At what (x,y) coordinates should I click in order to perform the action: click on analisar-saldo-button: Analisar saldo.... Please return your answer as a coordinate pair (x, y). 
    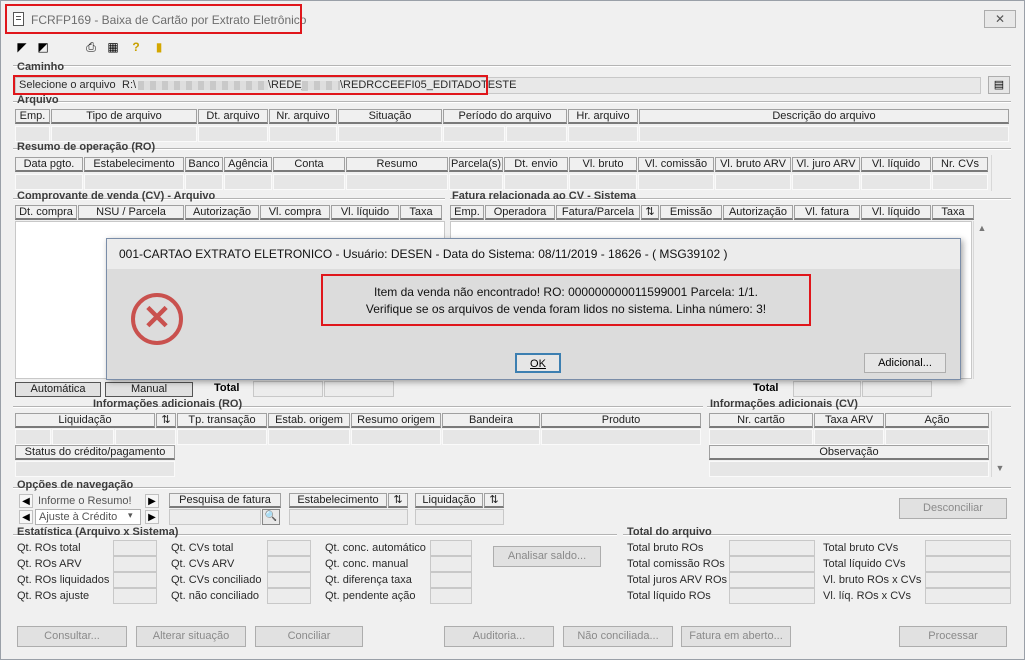
    Looking at the image, I should click on (547, 556).